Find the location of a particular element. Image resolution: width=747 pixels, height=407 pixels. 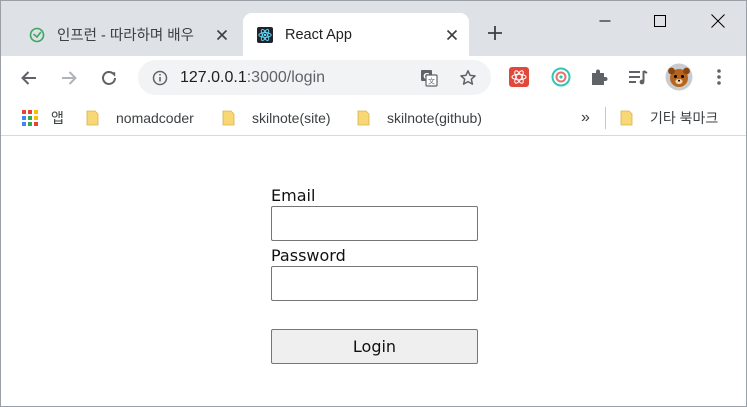

bookmark-skilnote-site: skilnote(site) is located at coordinates (276, 118).